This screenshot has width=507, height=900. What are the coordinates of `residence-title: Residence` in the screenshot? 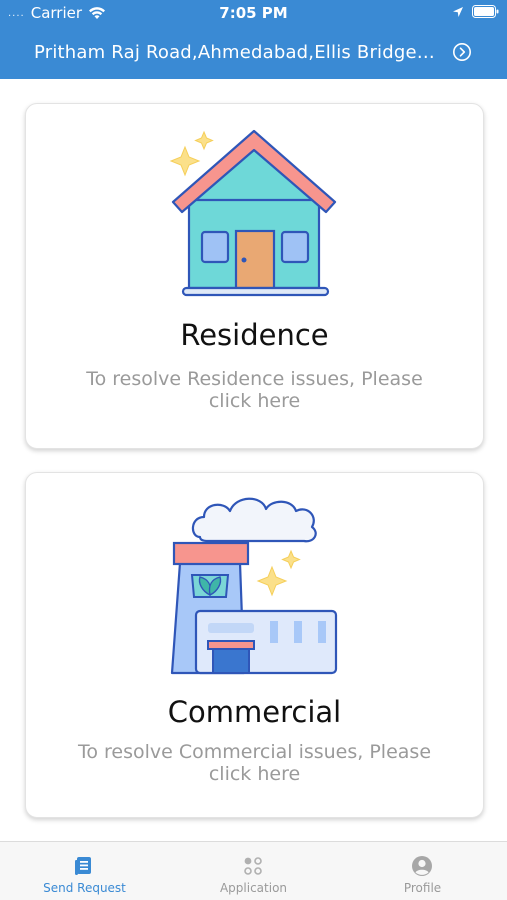 It's located at (254, 335).